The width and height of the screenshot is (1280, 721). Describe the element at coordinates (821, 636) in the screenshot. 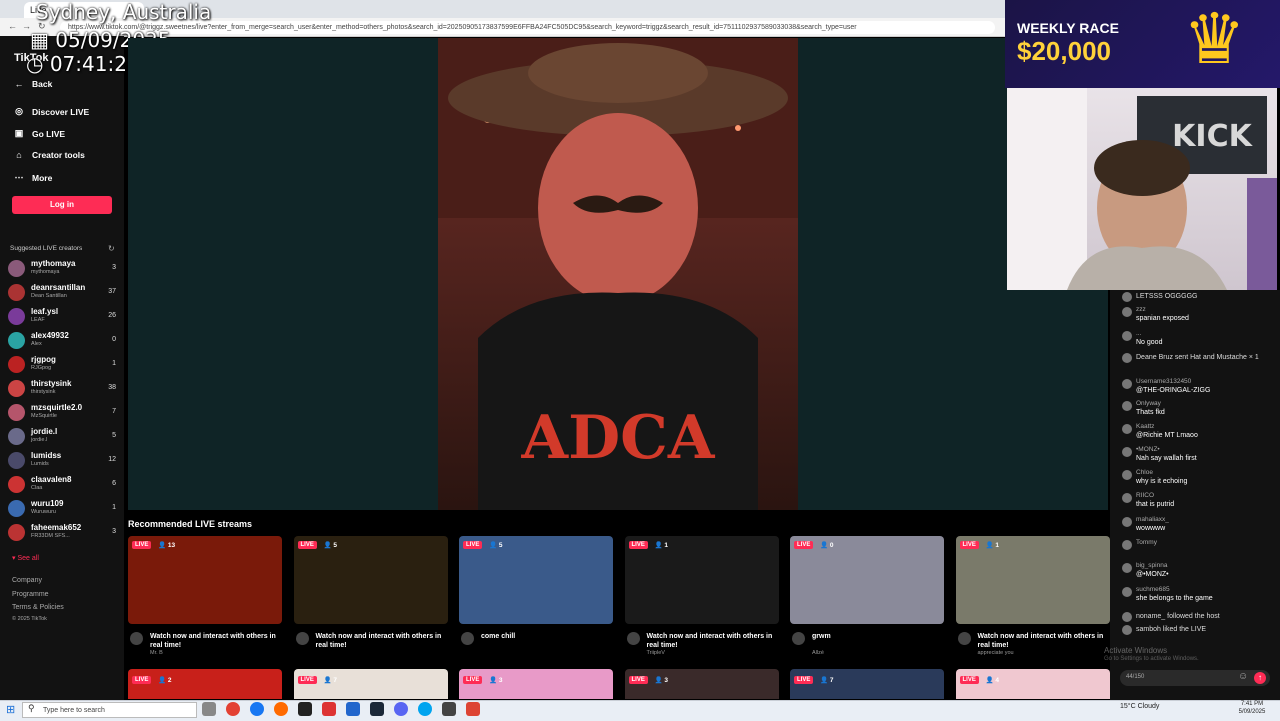

I see `stream-title: grwm` at that location.